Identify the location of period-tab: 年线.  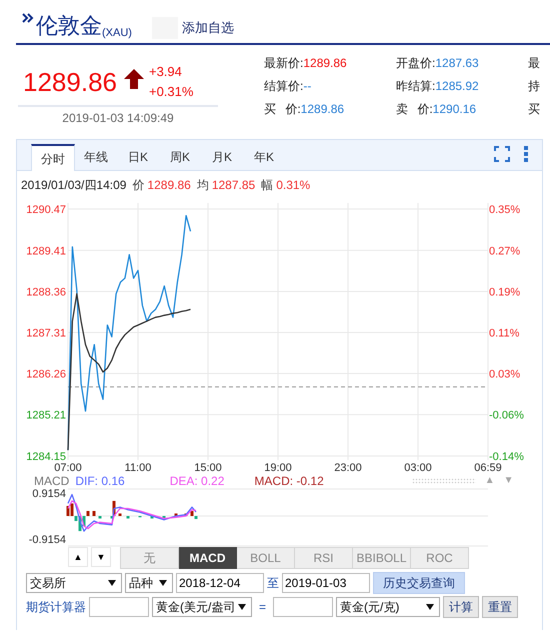
(96, 157).